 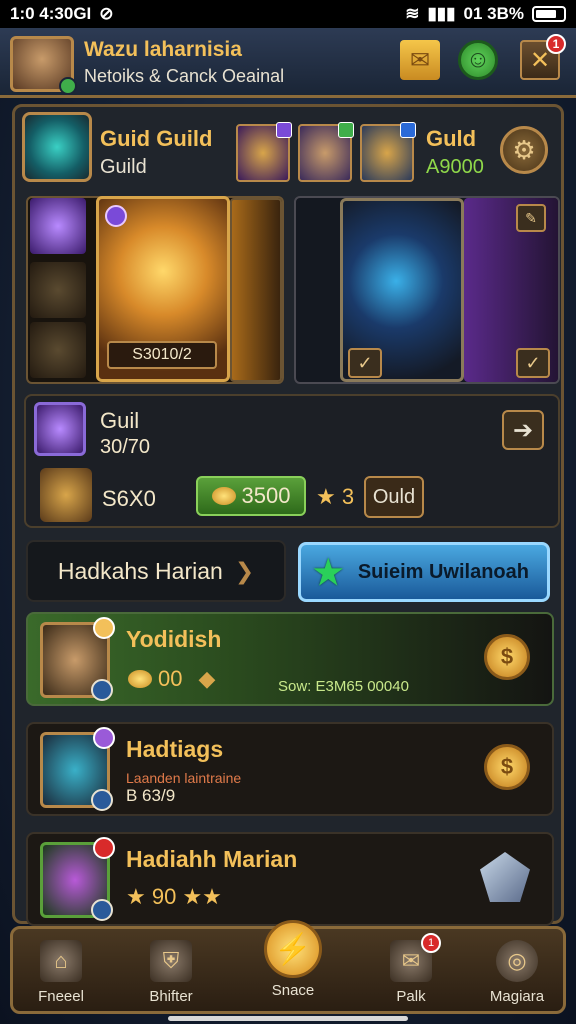 I want to click on player-name: Wazu laharnisia, so click(x=163, y=49).